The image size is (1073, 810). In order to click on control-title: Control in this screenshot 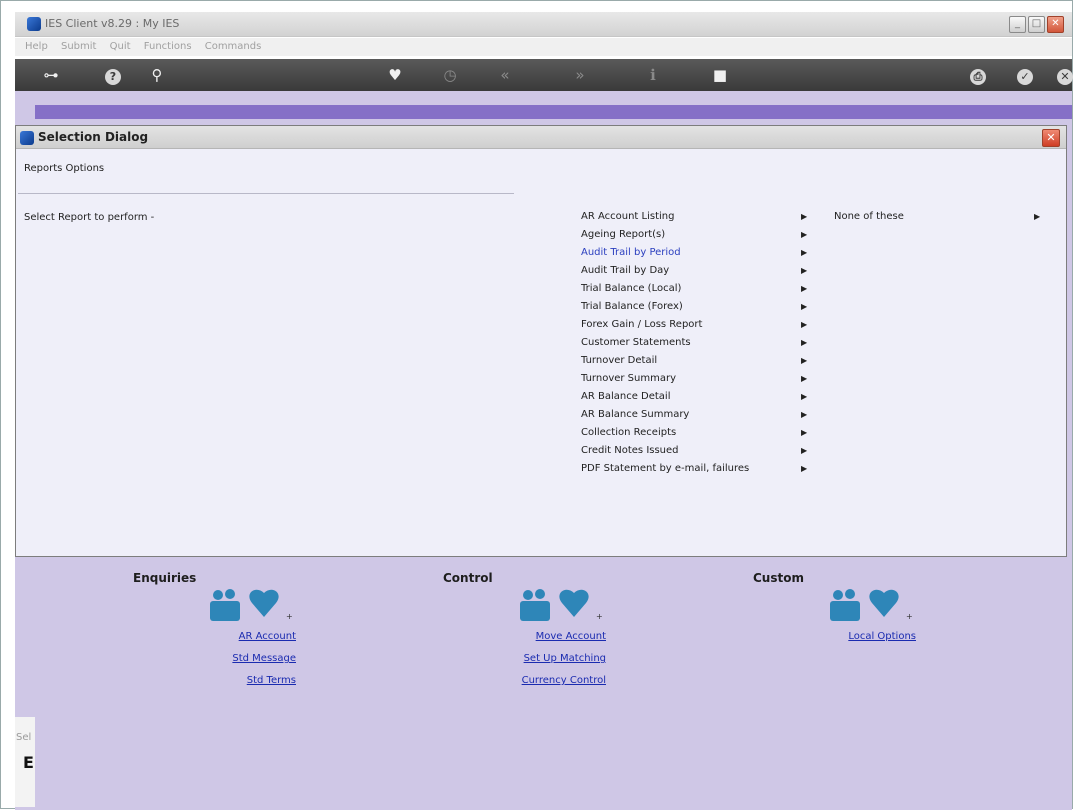, I will do `click(468, 578)`.